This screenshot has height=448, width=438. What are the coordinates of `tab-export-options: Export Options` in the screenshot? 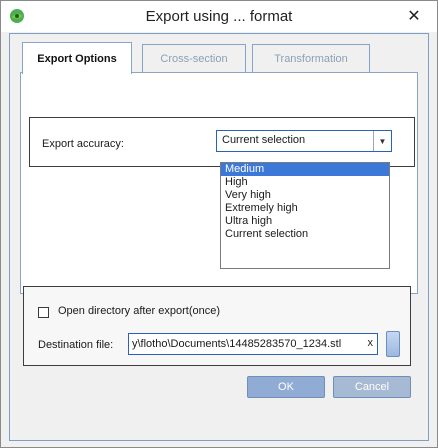 It's located at (77, 58).